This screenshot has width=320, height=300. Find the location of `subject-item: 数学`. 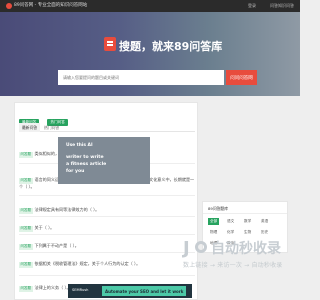

subject-item: 数学 is located at coordinates (247, 221).